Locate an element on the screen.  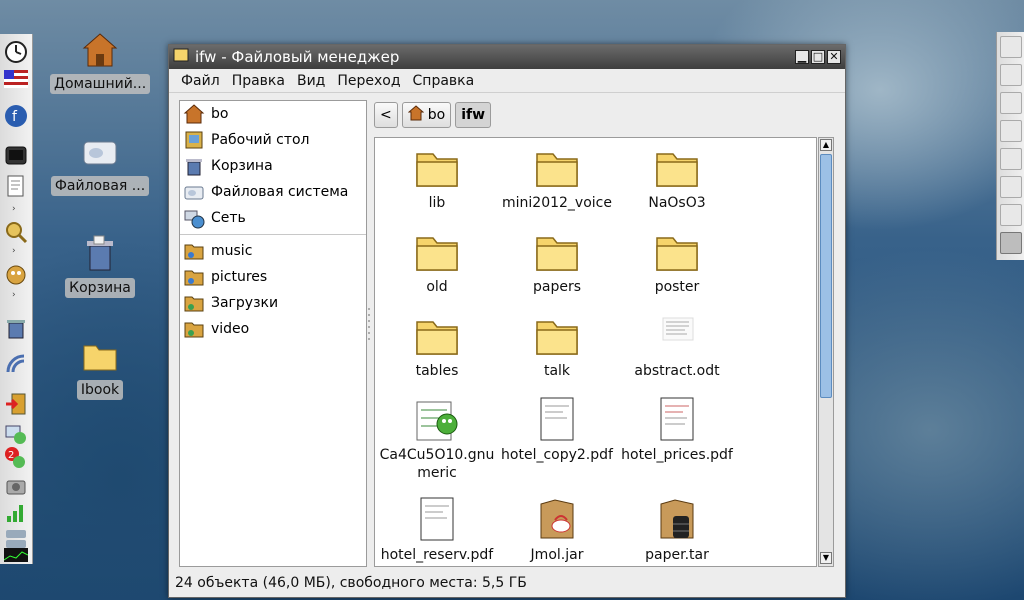
sidebar-item-music: music is located at coordinates (273, 251).